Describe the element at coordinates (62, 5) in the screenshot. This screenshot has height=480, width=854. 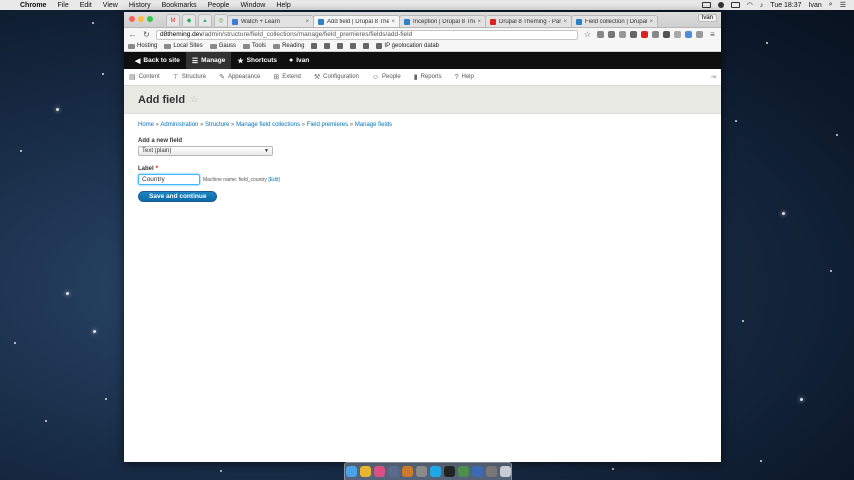
I see `menu-file: File` at that location.